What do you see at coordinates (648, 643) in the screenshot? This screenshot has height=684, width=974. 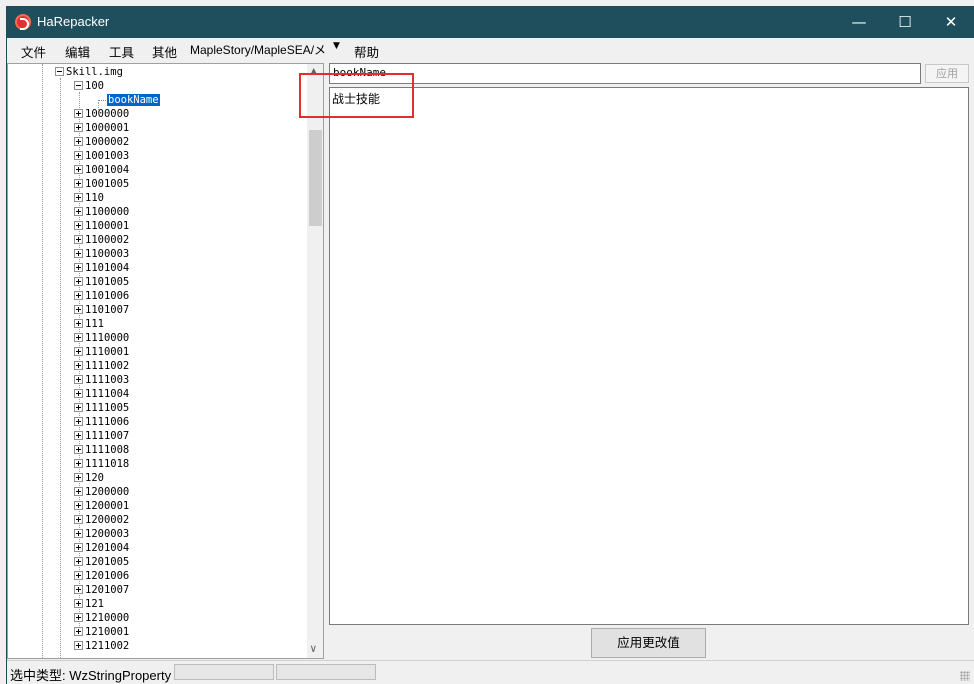 I see `apply-changes-button: 应用更改值` at bounding box center [648, 643].